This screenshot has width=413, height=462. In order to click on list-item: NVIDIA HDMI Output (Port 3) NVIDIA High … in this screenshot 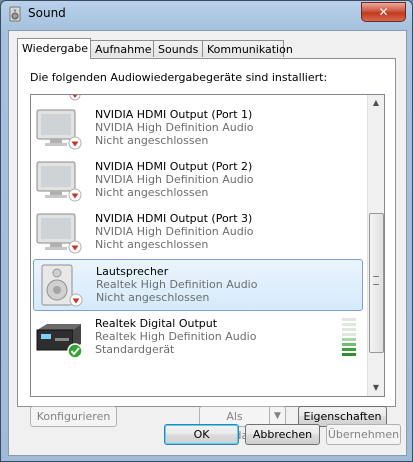, I will do `click(198, 233)`.